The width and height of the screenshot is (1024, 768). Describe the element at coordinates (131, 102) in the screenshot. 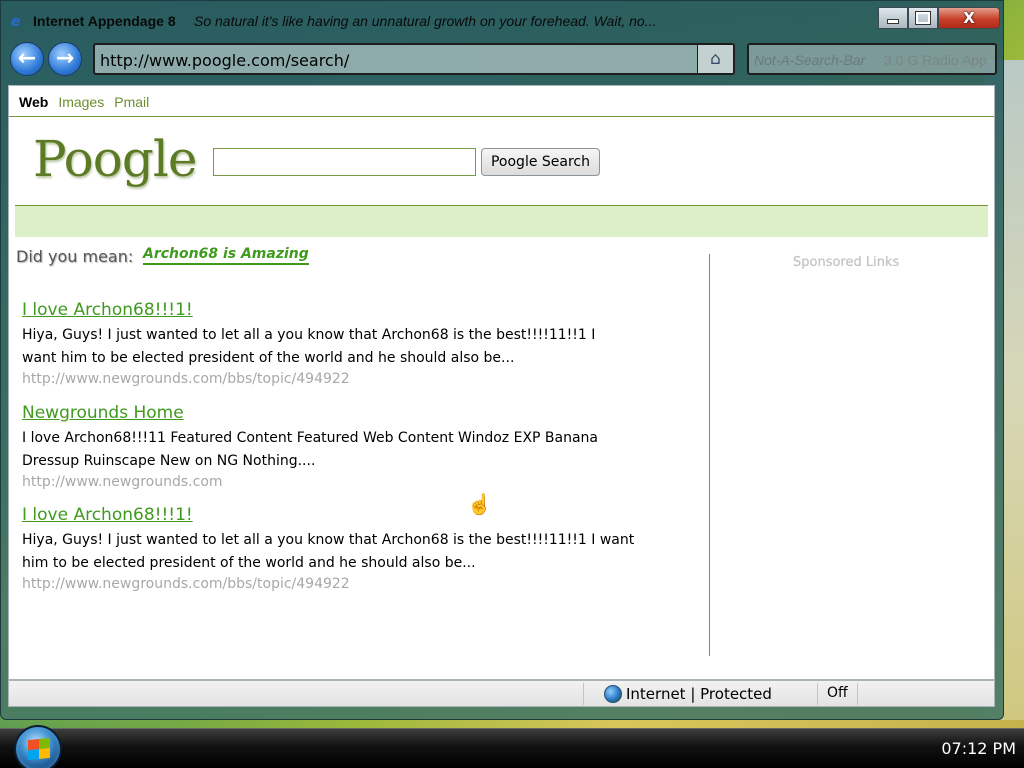

I see `nav-link-mail: Pmail` at that location.